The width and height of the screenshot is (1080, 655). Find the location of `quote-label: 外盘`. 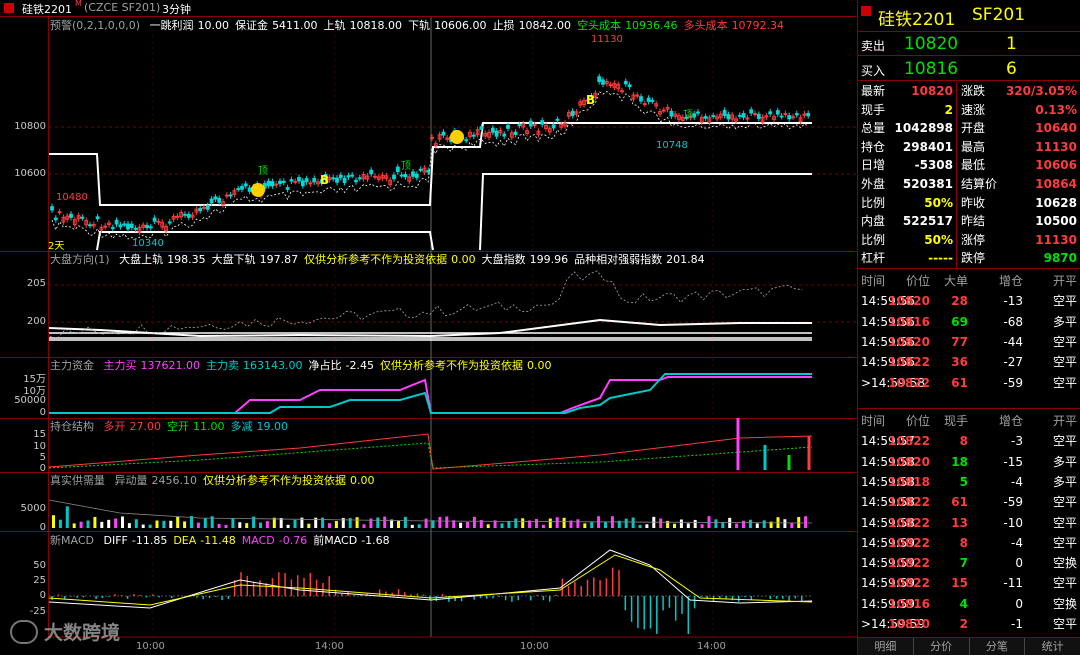

quote-label: 外盘 is located at coordinates (873, 184).